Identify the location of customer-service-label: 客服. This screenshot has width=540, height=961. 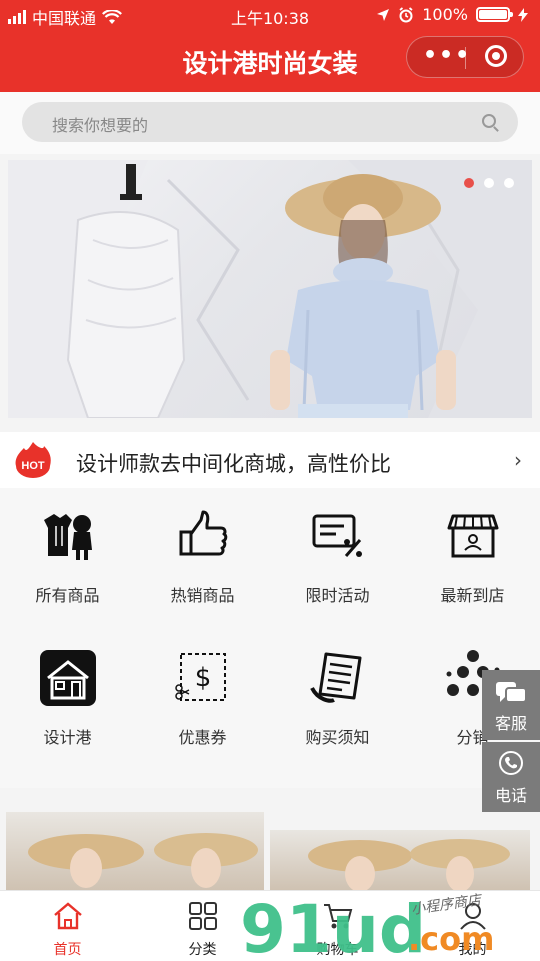
(510, 723).